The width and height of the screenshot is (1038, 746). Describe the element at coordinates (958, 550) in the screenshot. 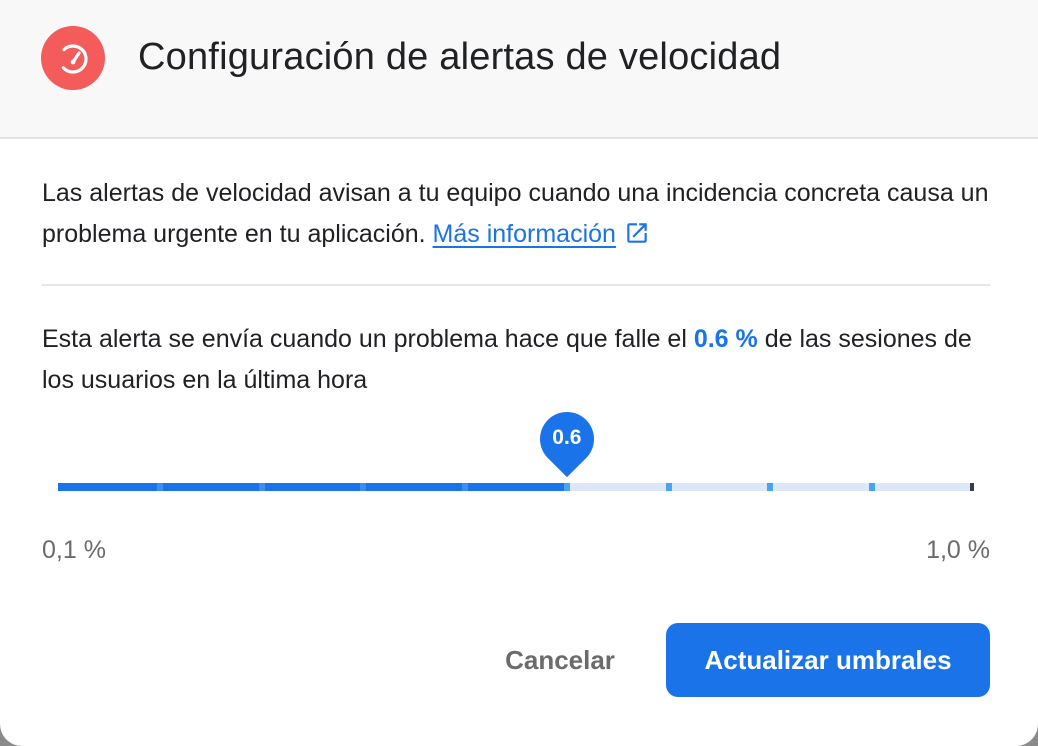

I see `slider-max-label: 1,0 %` at that location.